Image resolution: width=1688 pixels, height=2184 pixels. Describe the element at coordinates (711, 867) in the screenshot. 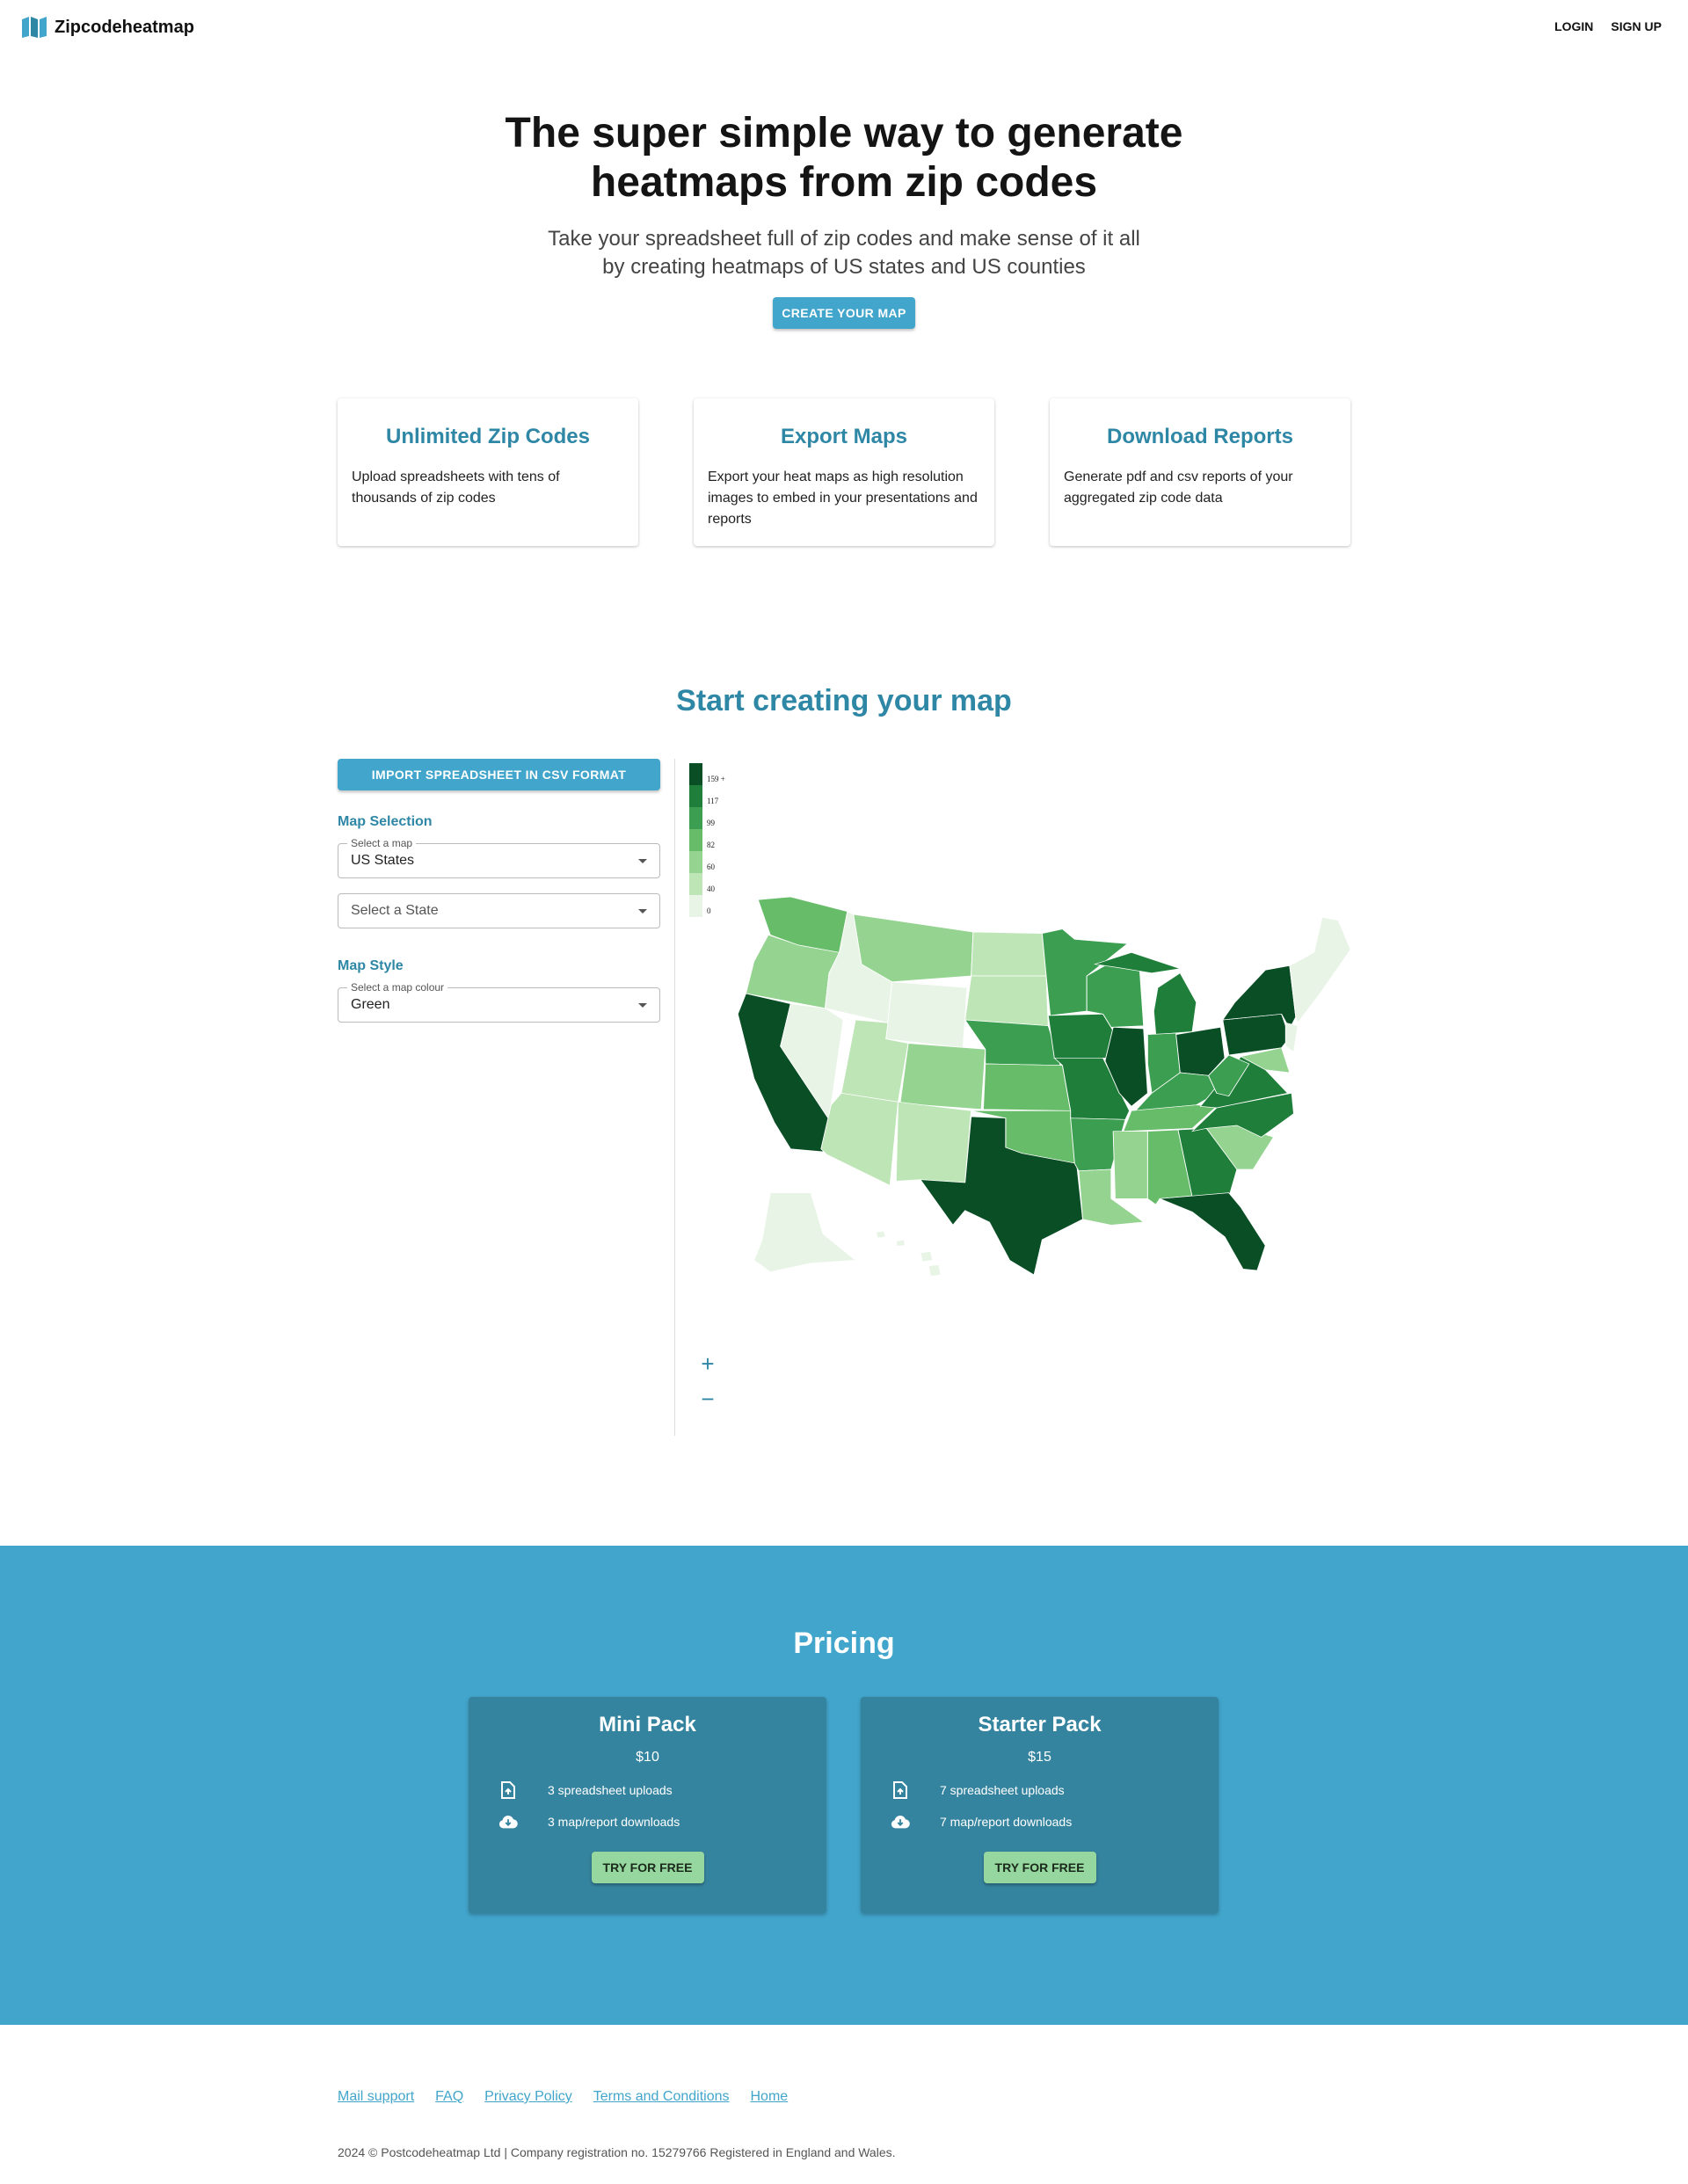

I see `legend-label: 60` at that location.